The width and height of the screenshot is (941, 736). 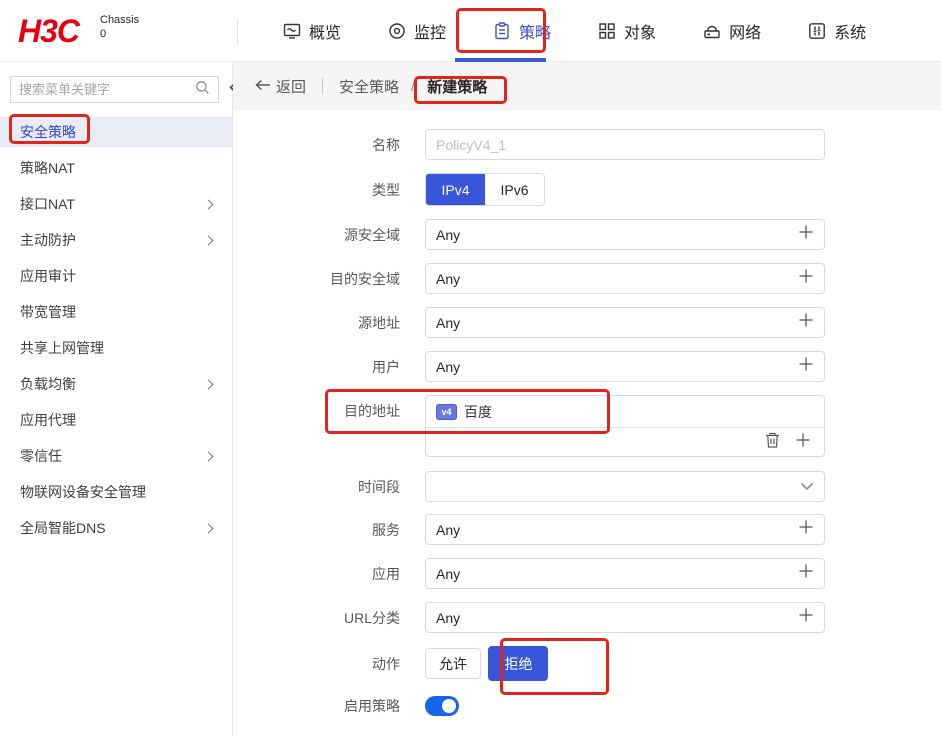 I want to click on device-name: Chassis 0, so click(x=119, y=27).